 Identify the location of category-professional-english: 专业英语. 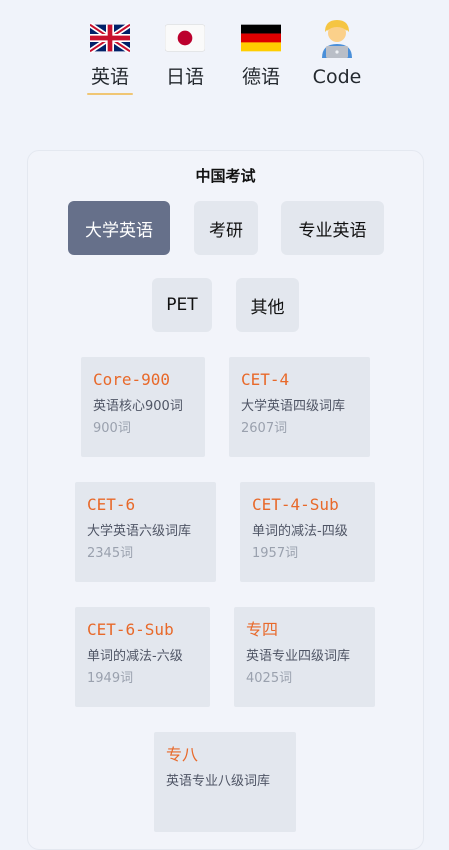
(332, 228).